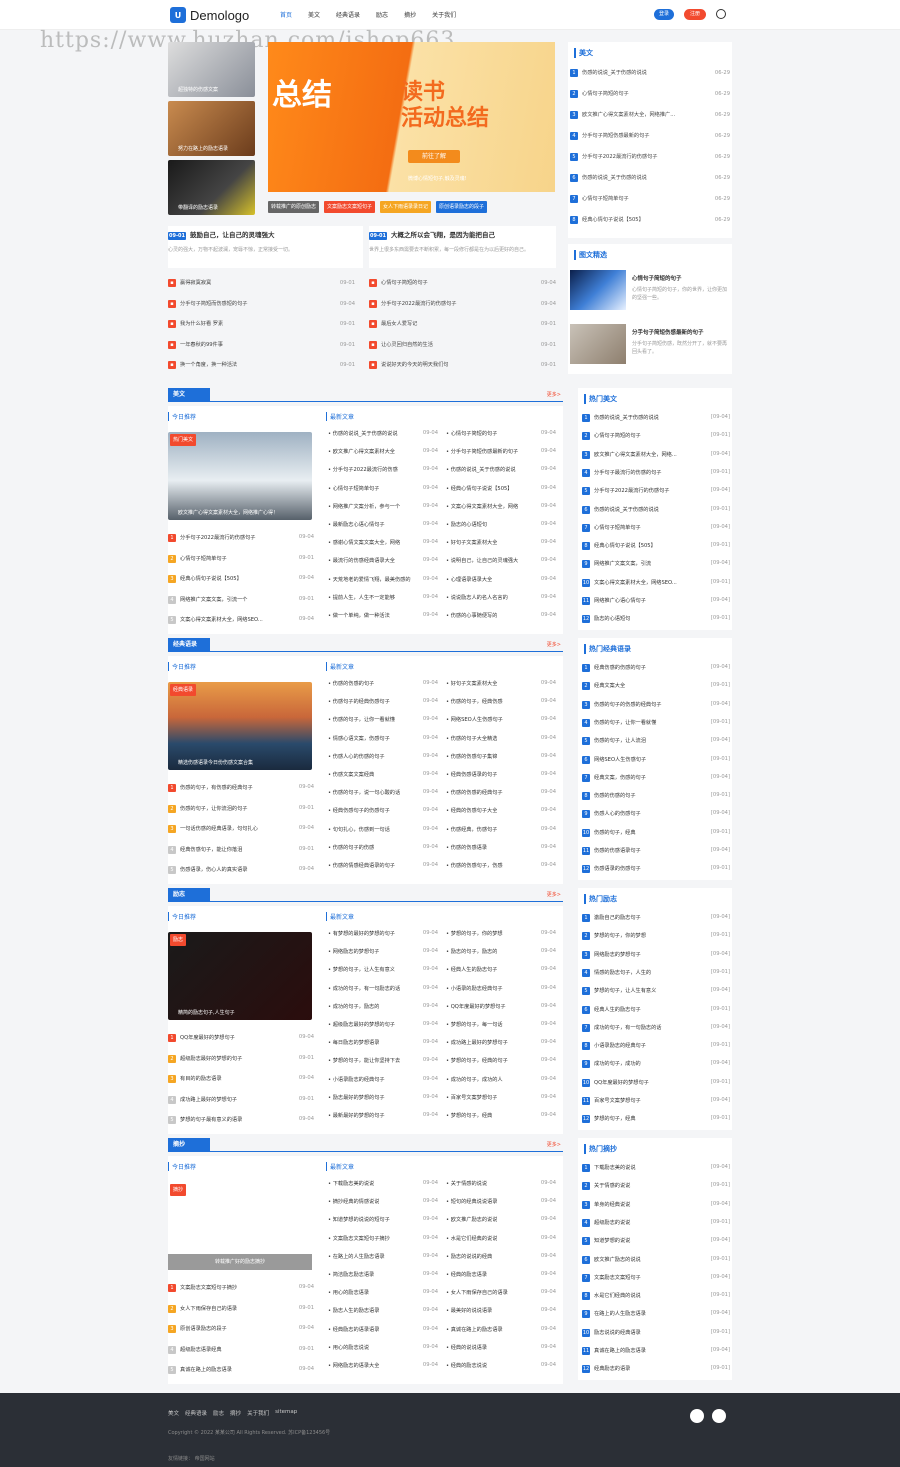 The height and width of the screenshot is (1467, 900). Describe the element at coordinates (173, 1413) in the screenshot. I see `footer-link: 美文` at that location.